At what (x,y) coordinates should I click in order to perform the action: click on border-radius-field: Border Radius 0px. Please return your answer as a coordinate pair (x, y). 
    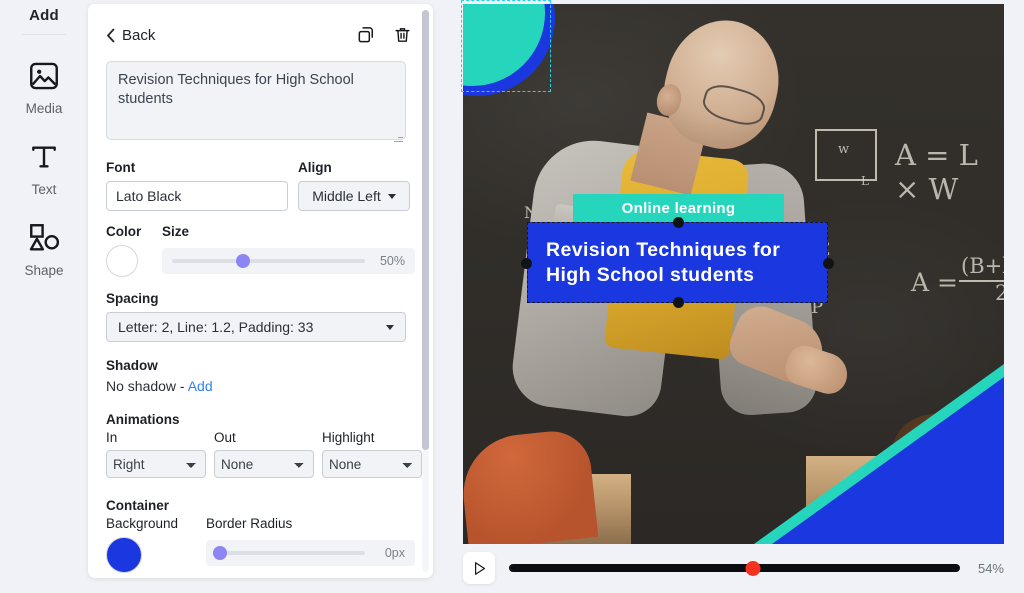
    Looking at the image, I should click on (310, 544).